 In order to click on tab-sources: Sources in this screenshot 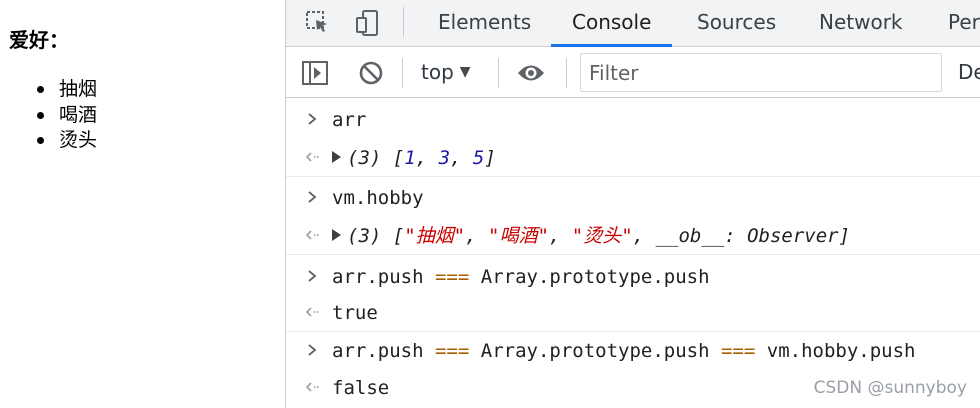, I will do `click(736, 23)`.